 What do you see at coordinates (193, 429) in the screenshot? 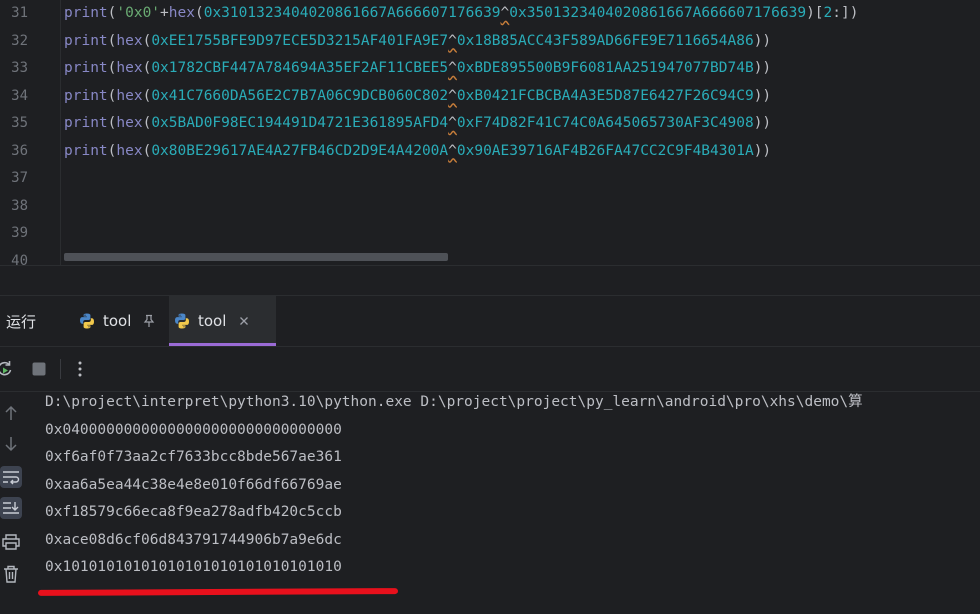
I see `console-line: 0x04000000000000000000000000000000` at bounding box center [193, 429].